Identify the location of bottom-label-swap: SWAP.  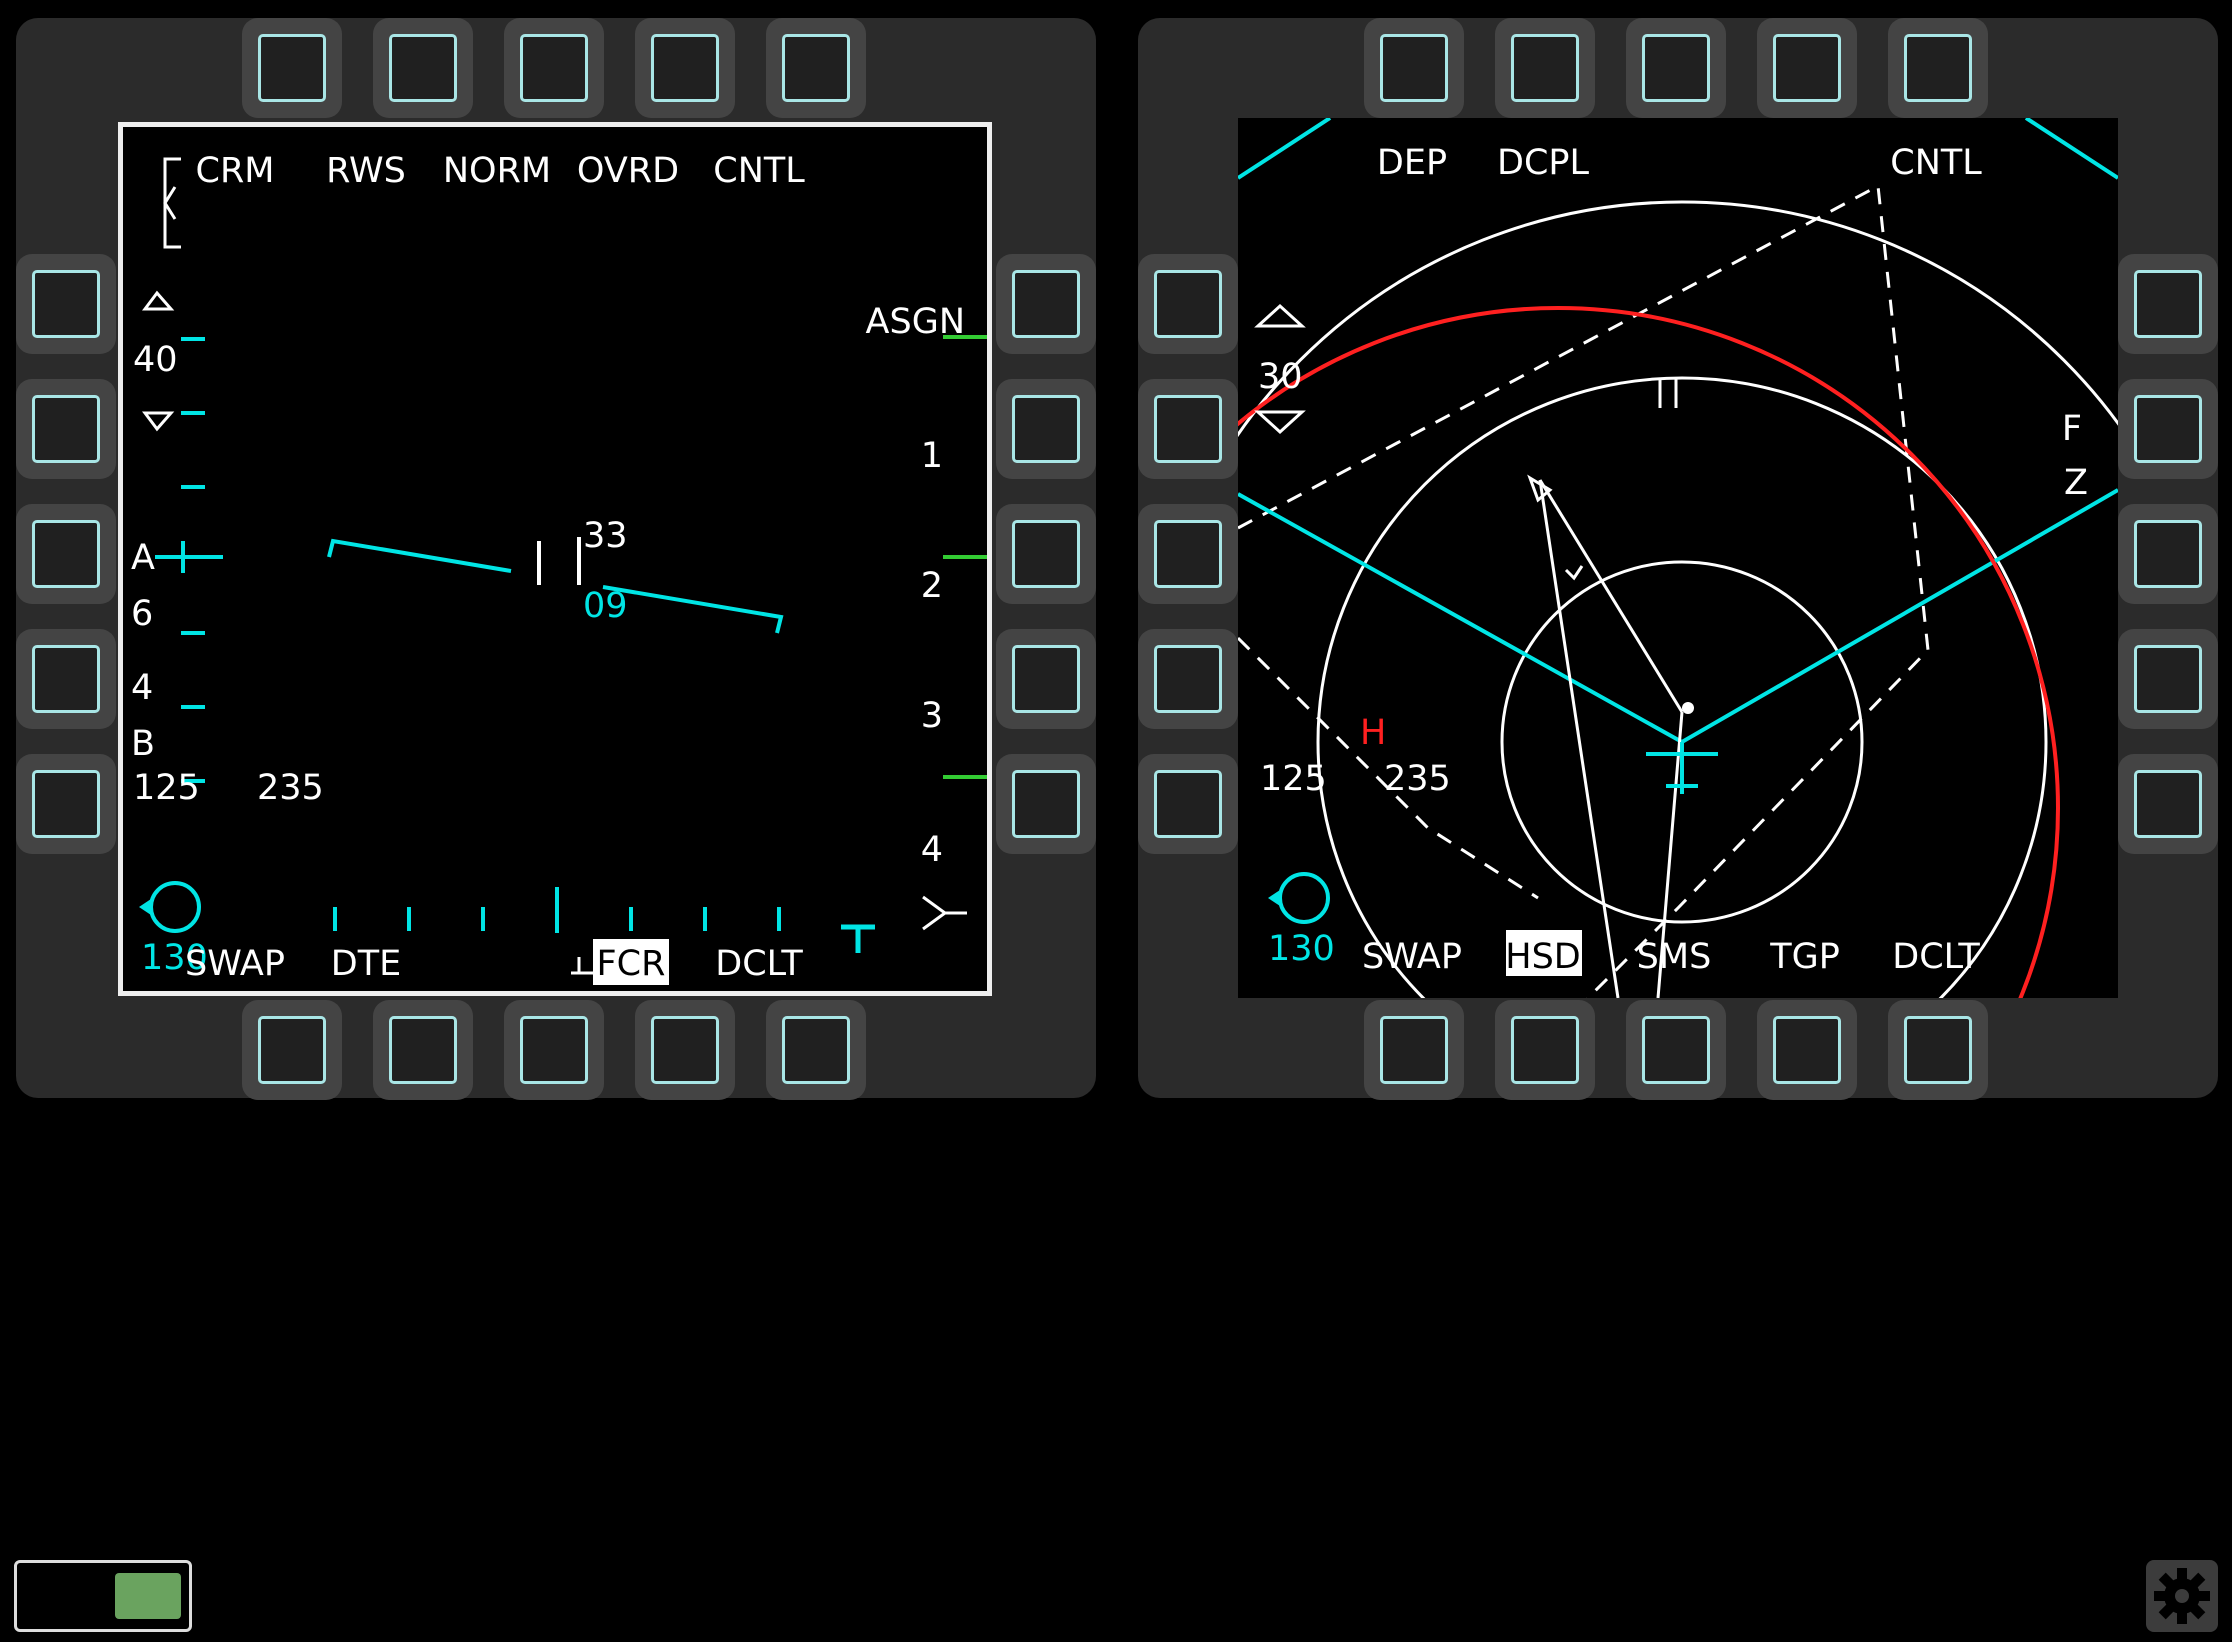
(1412, 957).